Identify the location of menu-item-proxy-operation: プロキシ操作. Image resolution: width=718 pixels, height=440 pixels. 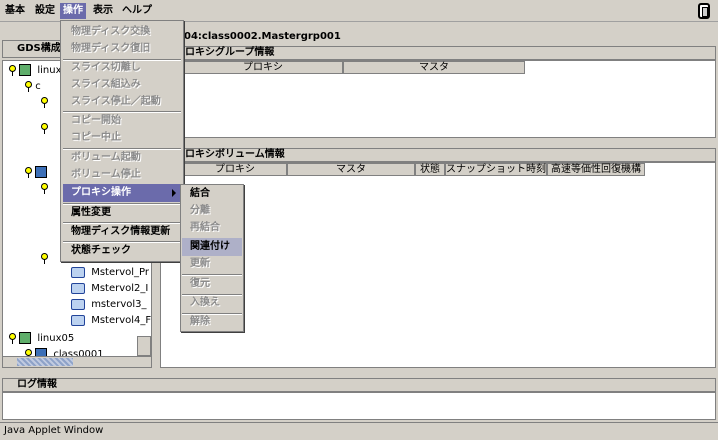
(122, 193).